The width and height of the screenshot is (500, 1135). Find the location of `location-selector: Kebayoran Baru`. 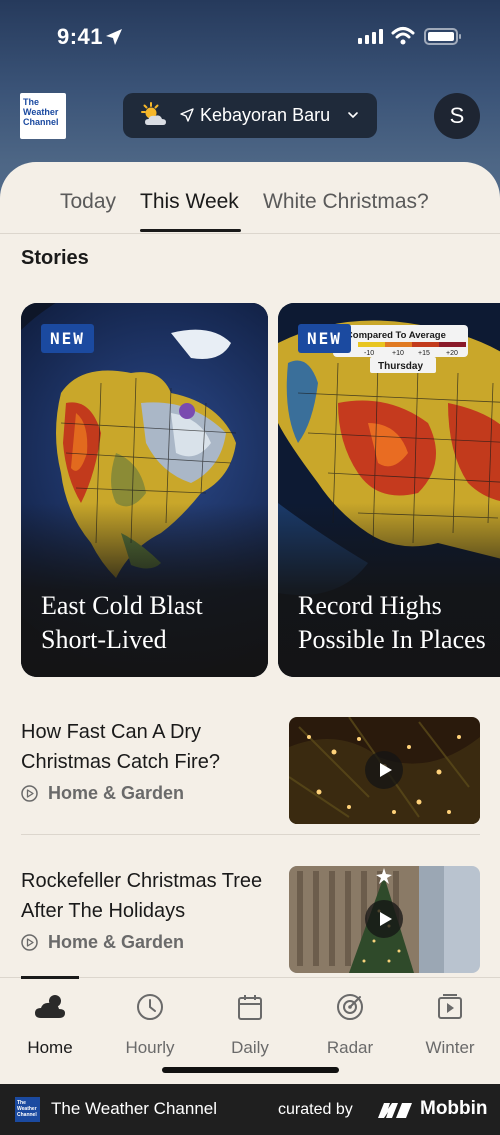

location-selector: Kebayoran Baru is located at coordinates (250, 115).